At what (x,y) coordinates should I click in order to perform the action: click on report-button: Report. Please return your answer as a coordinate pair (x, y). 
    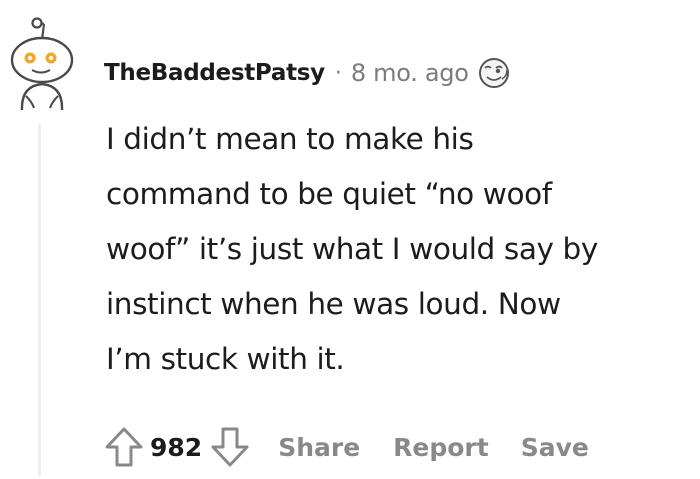
    Looking at the image, I should click on (441, 447).